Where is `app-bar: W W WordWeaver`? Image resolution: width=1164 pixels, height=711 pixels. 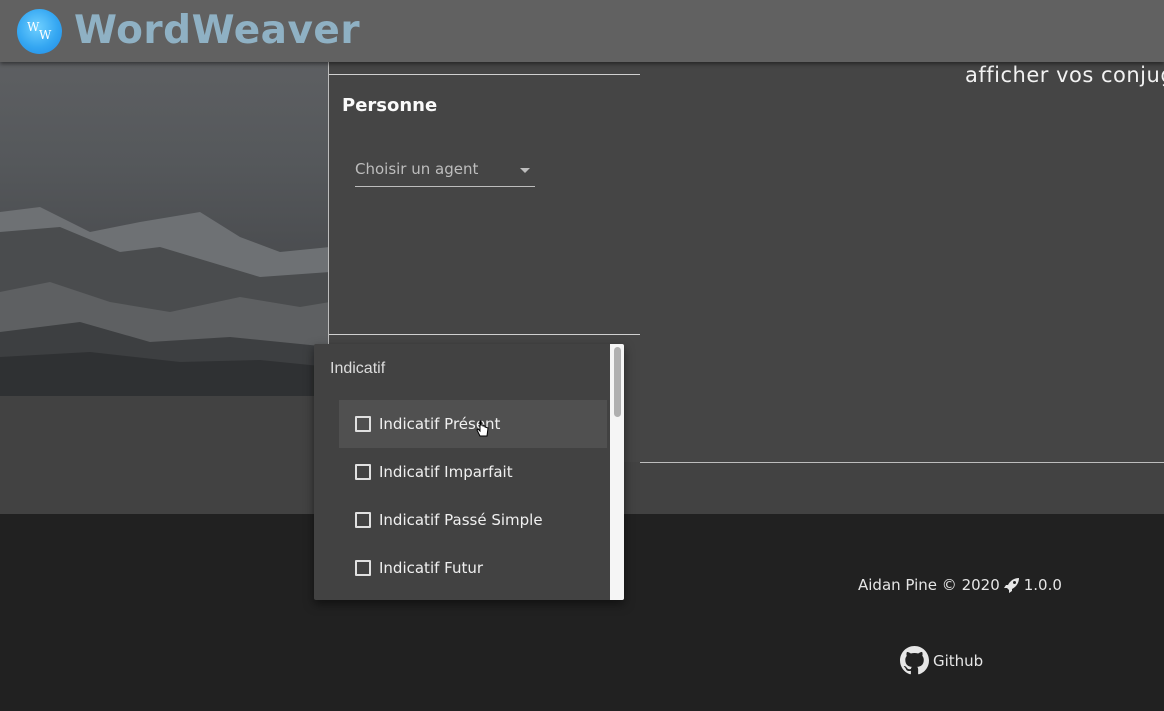 app-bar: W W WordWeaver is located at coordinates (582, 31).